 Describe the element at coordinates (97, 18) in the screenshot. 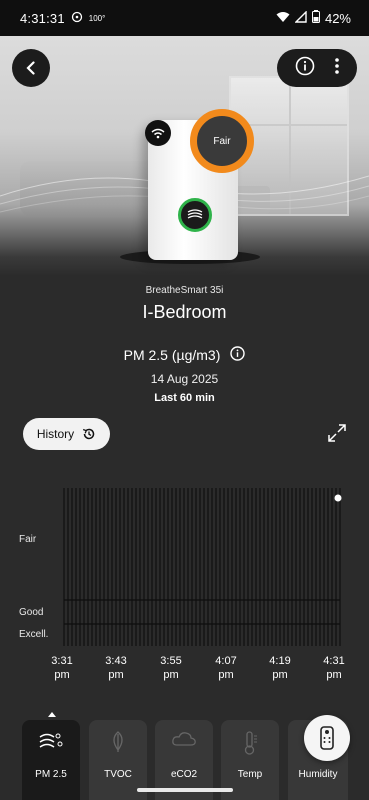

I see `status-aux-text: 100°` at that location.